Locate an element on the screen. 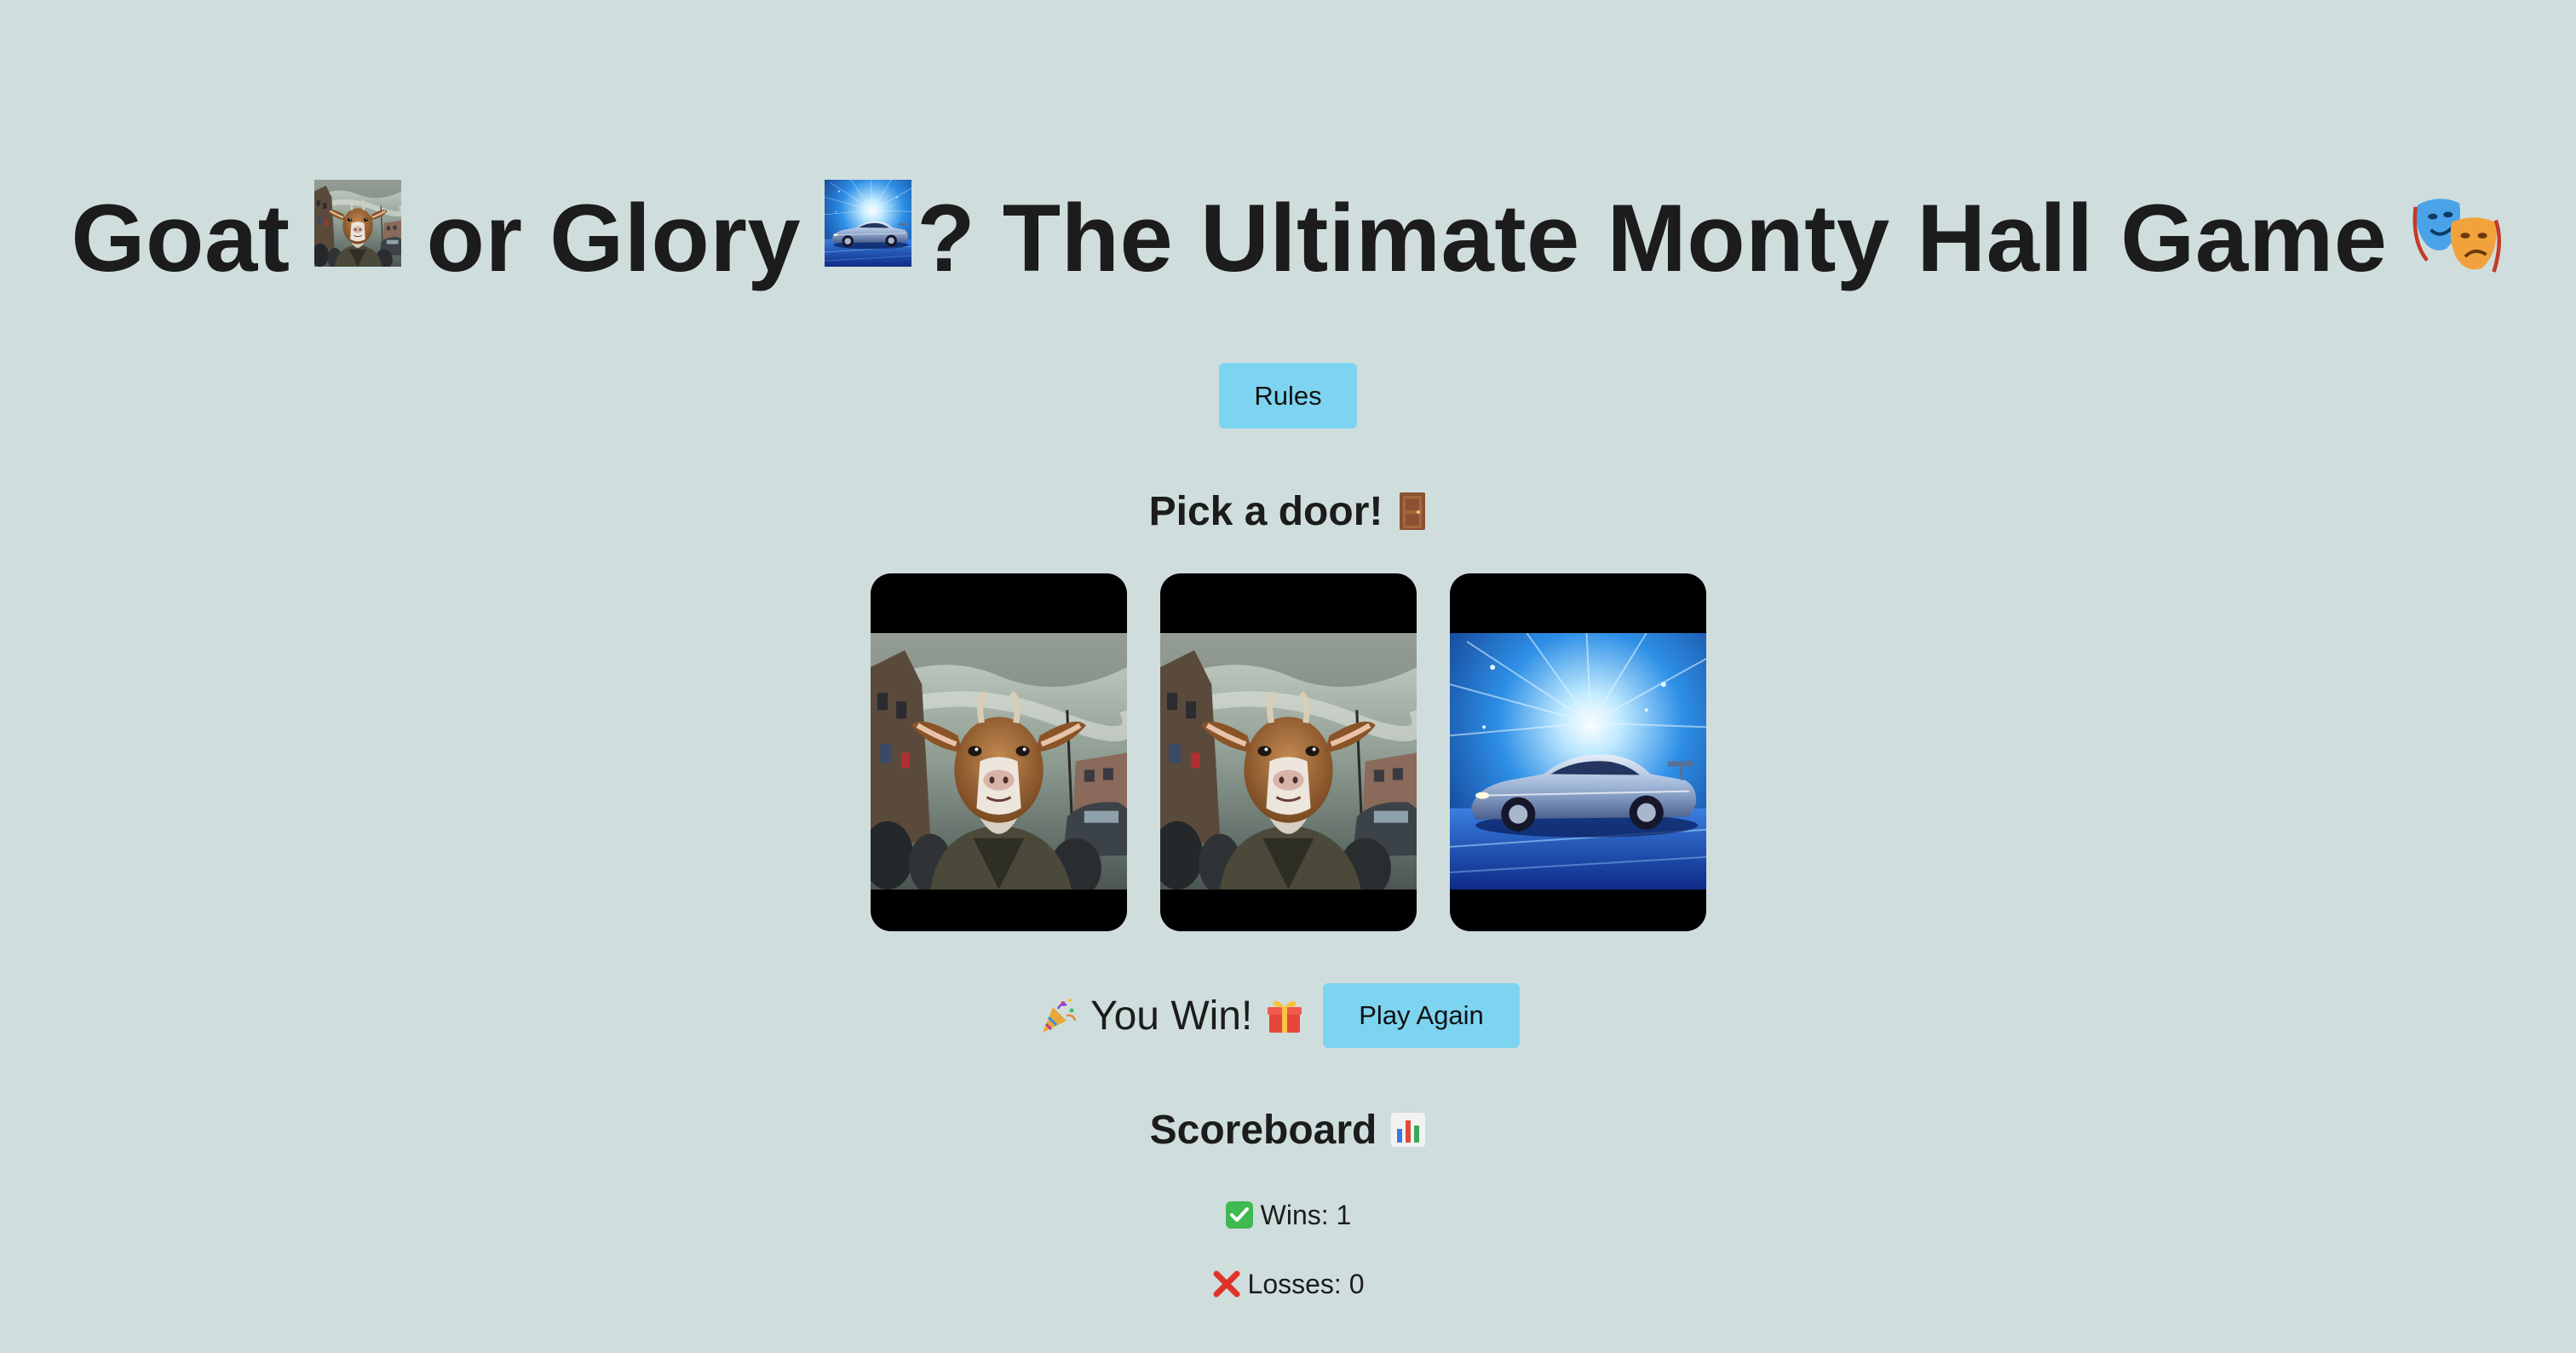 The image size is (2576, 1353). car-image is located at coordinates (1578, 761).